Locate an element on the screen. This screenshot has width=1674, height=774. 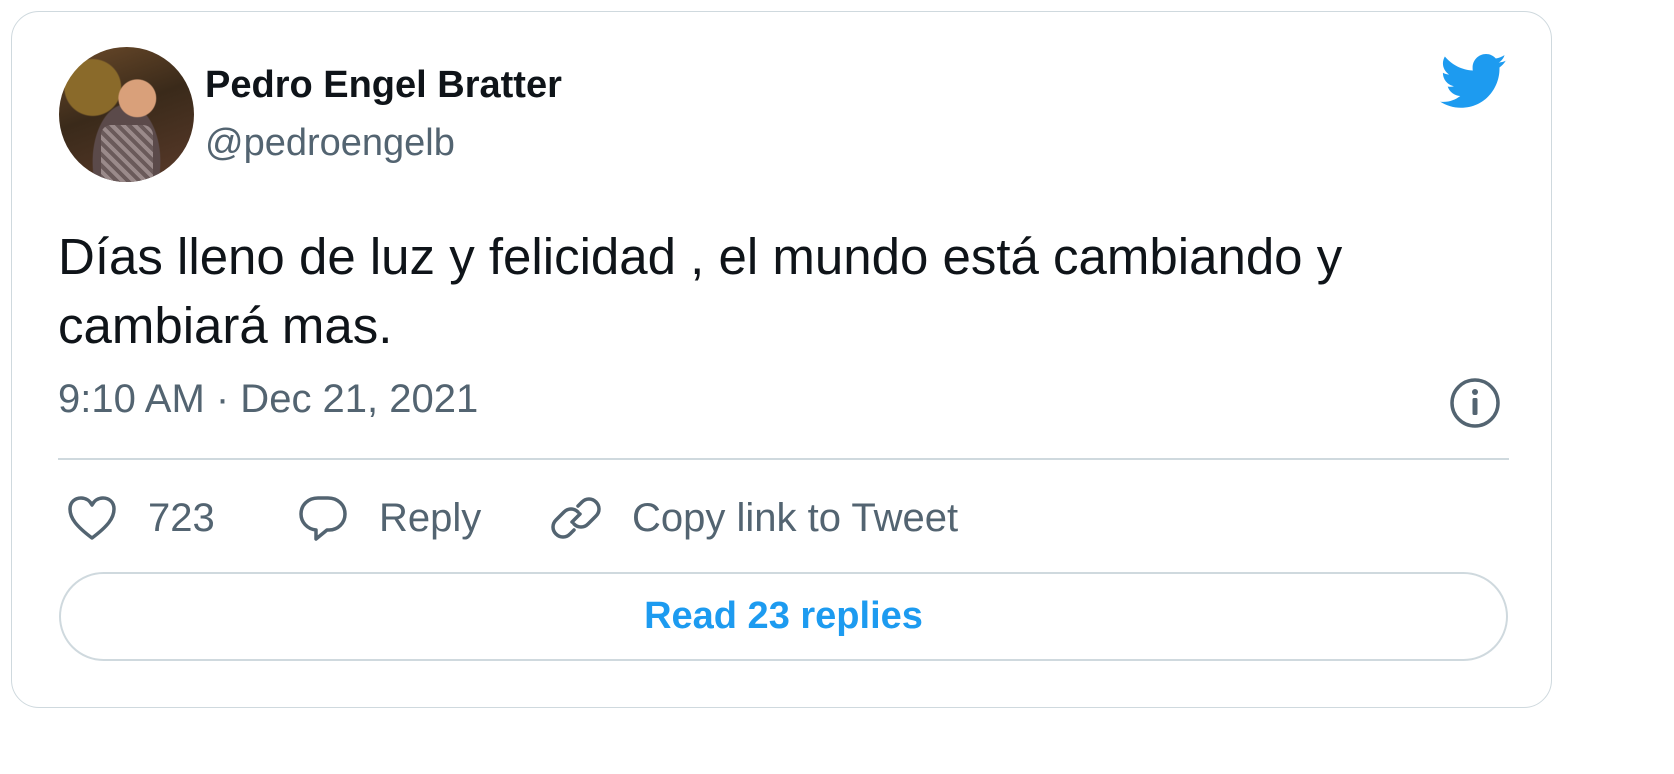
reply-button: Reply is located at coordinates (389, 518).